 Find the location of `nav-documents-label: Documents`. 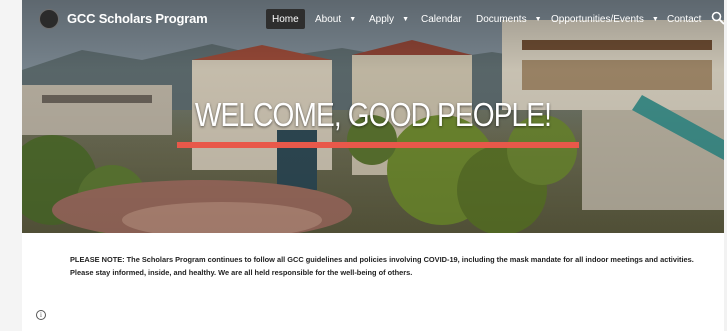

nav-documents-label: Documents is located at coordinates (501, 19).